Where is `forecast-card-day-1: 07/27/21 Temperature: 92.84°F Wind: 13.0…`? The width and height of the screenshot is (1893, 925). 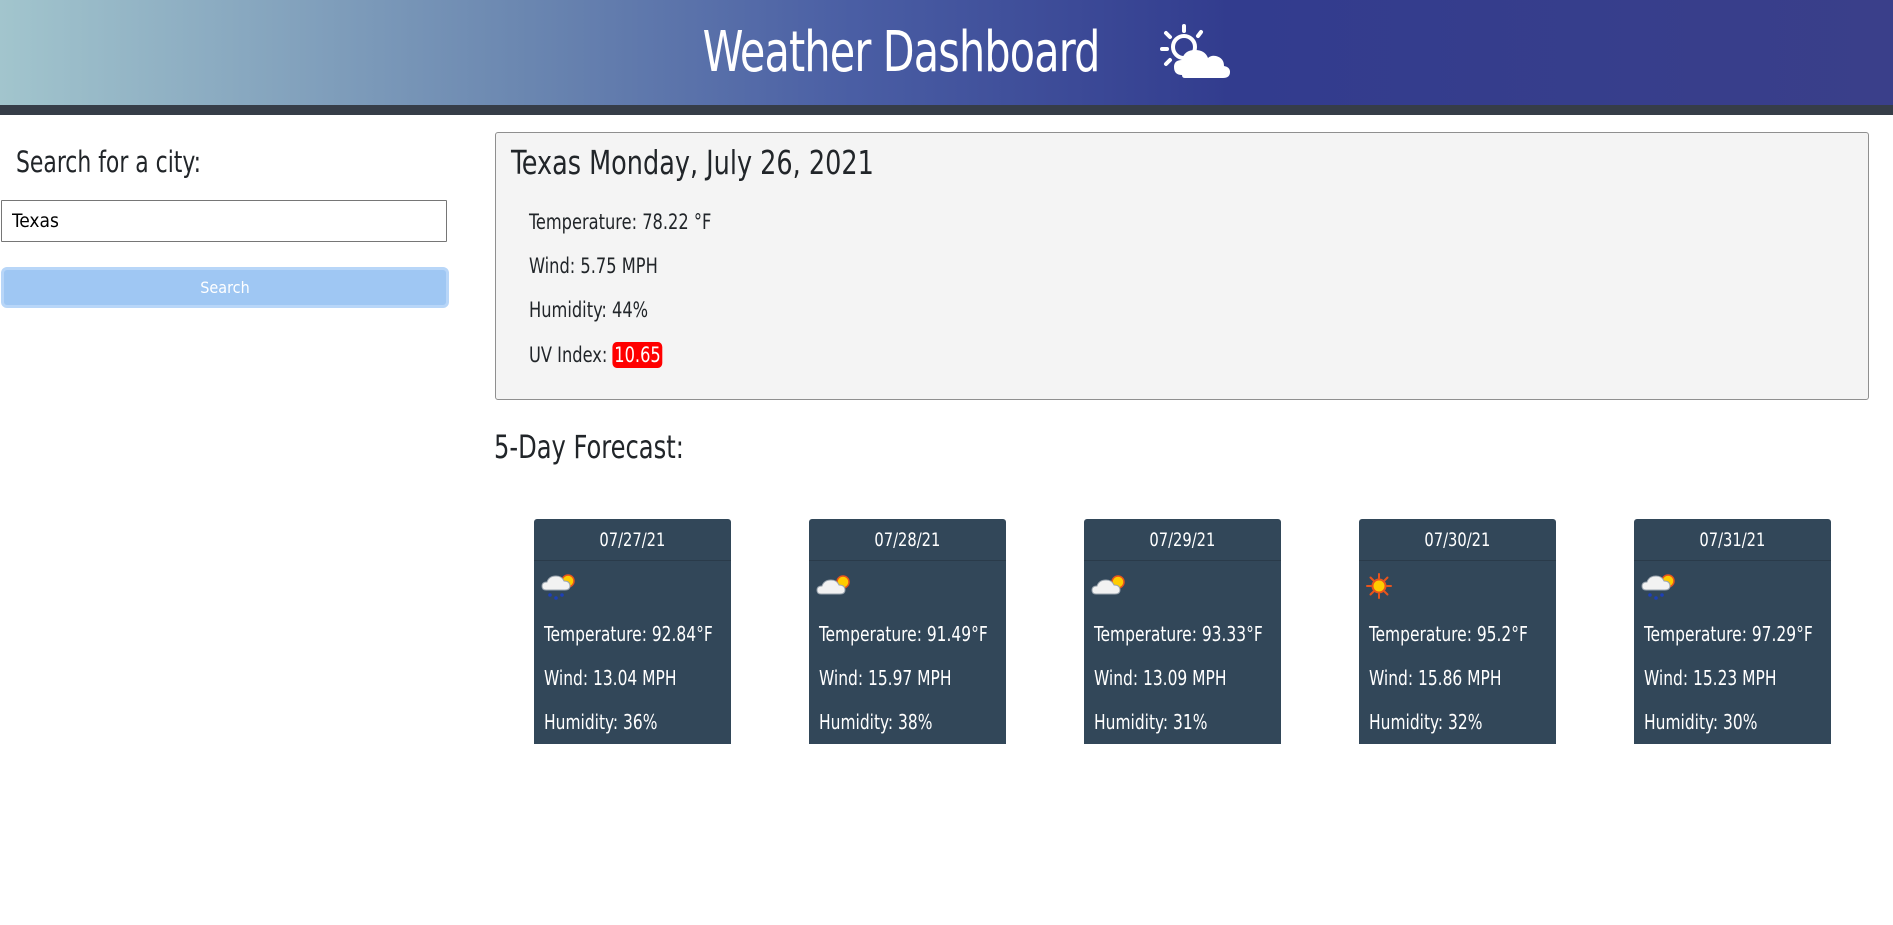 forecast-card-day-1: 07/27/21 Temperature: 92.84°F Wind: 13.0… is located at coordinates (632, 631).